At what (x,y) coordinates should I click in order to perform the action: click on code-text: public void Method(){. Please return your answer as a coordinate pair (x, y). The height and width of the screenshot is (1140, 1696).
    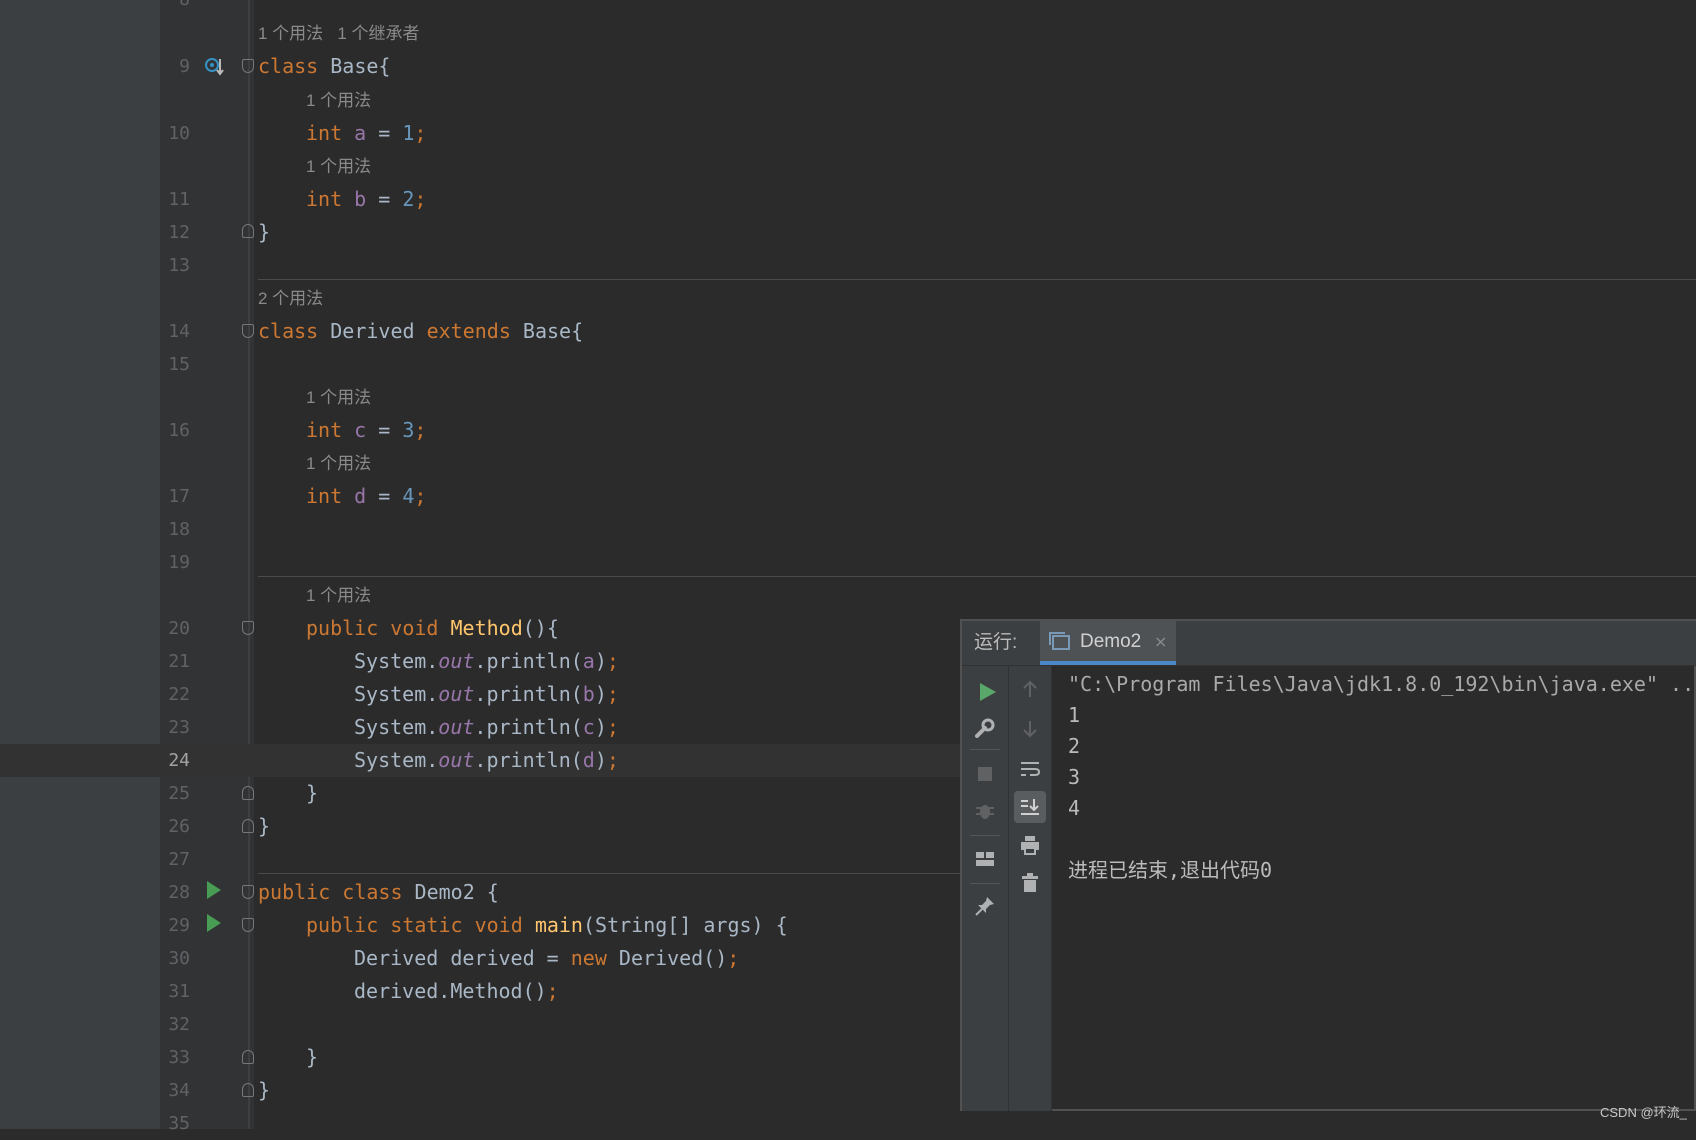
    Looking at the image, I should click on (432, 628).